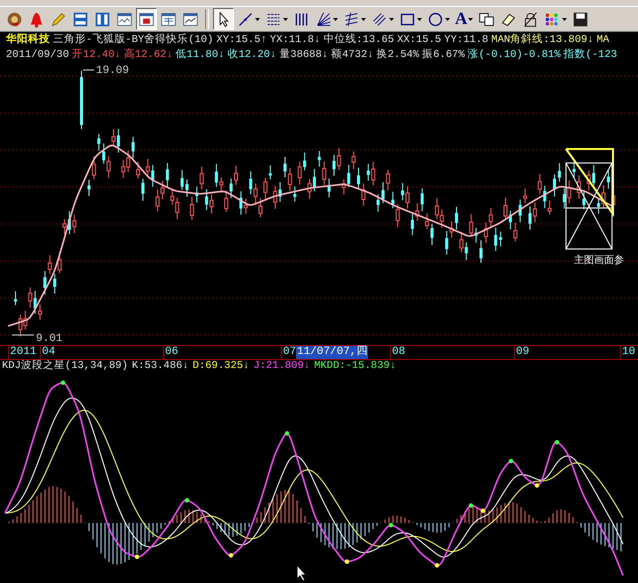 This screenshot has width=638, height=583. I want to click on rows-layout-icon, so click(80, 19).